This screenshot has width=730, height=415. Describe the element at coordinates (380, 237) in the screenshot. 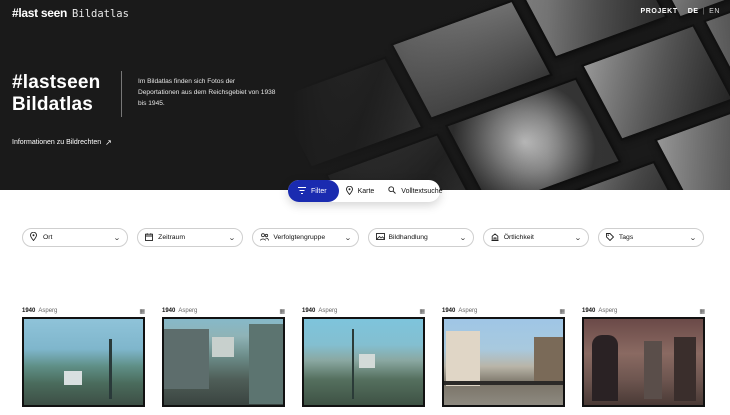

I see `image-icon` at that location.